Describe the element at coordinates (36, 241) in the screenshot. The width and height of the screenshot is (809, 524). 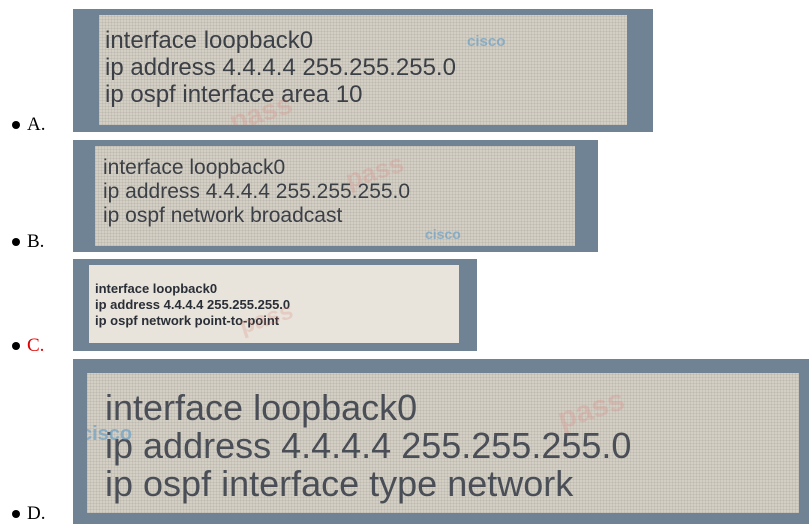
I see `option-letter: B.` at that location.